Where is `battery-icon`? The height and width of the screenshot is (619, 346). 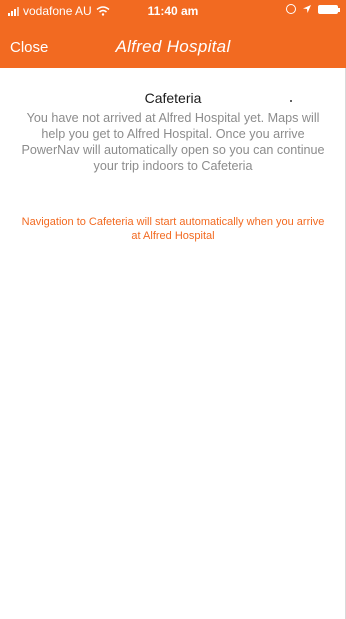 battery-icon is located at coordinates (329, 9).